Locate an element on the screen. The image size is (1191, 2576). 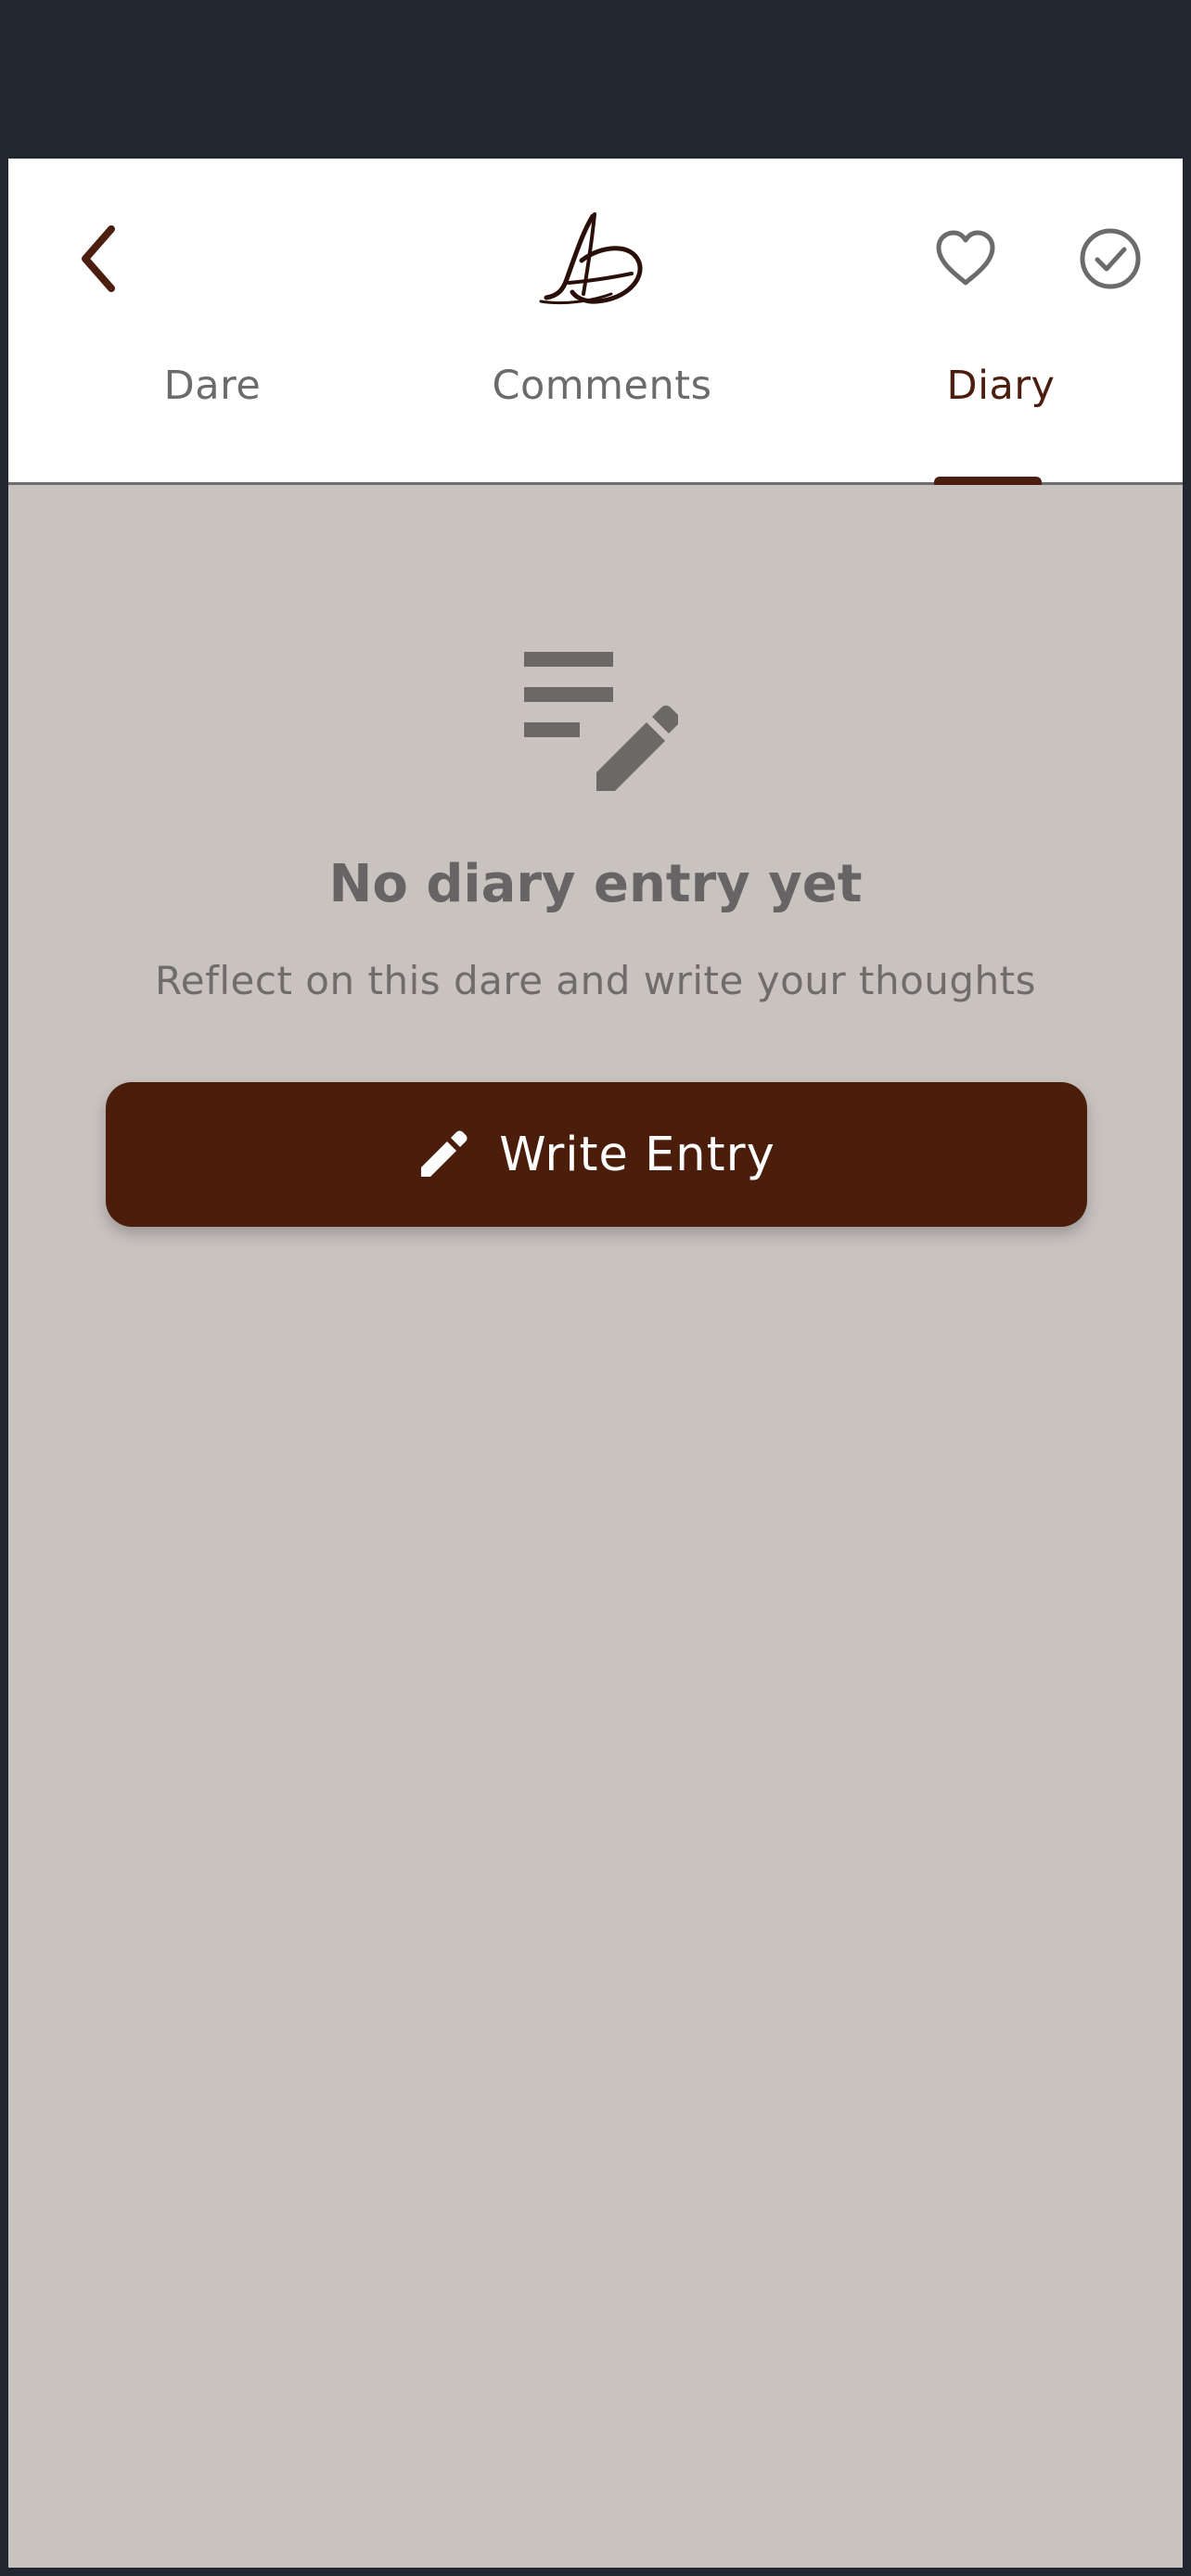
chevron-left-icon is located at coordinates (98, 258).